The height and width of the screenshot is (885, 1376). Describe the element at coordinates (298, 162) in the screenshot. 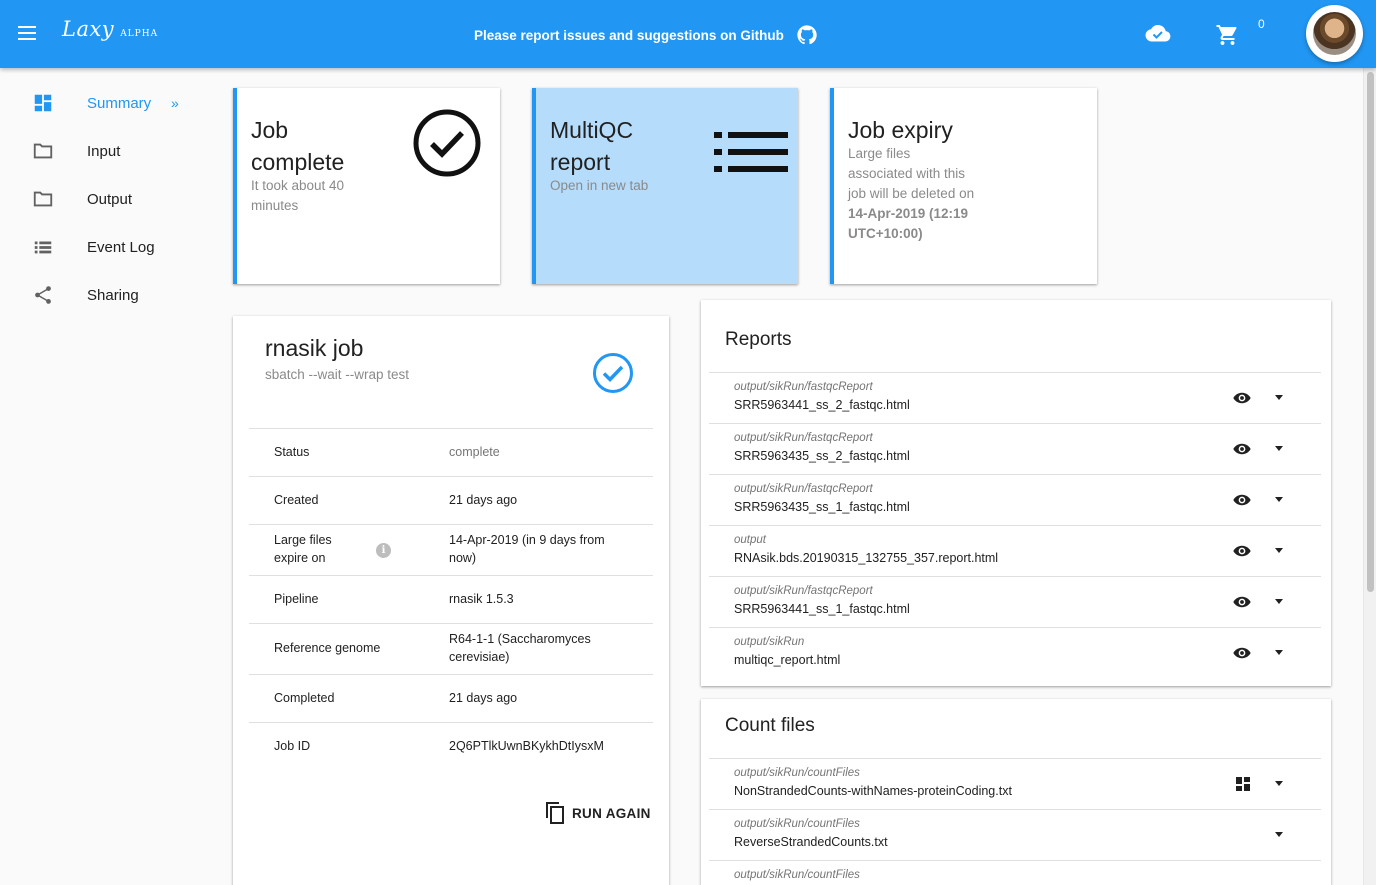

I see `tile-title-line: complete` at that location.